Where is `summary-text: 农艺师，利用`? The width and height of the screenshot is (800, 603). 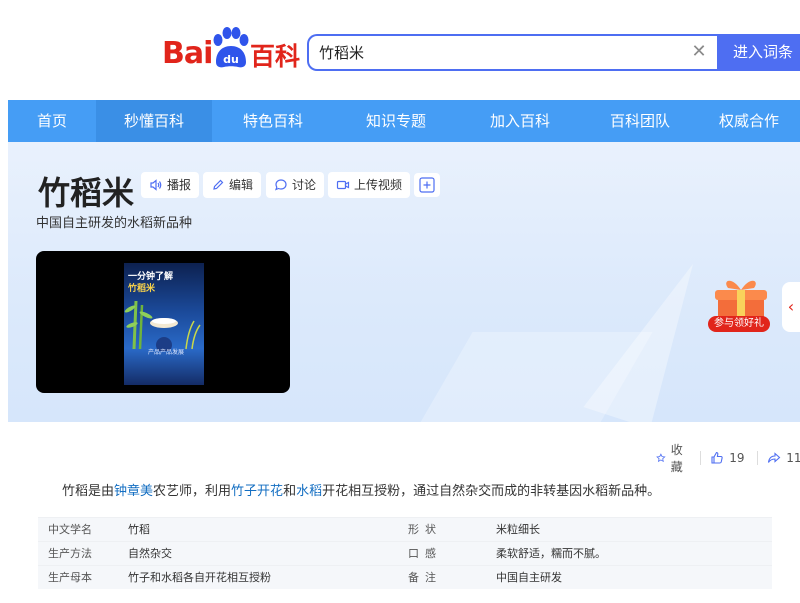
summary-text: 农艺师，利用 is located at coordinates (192, 491).